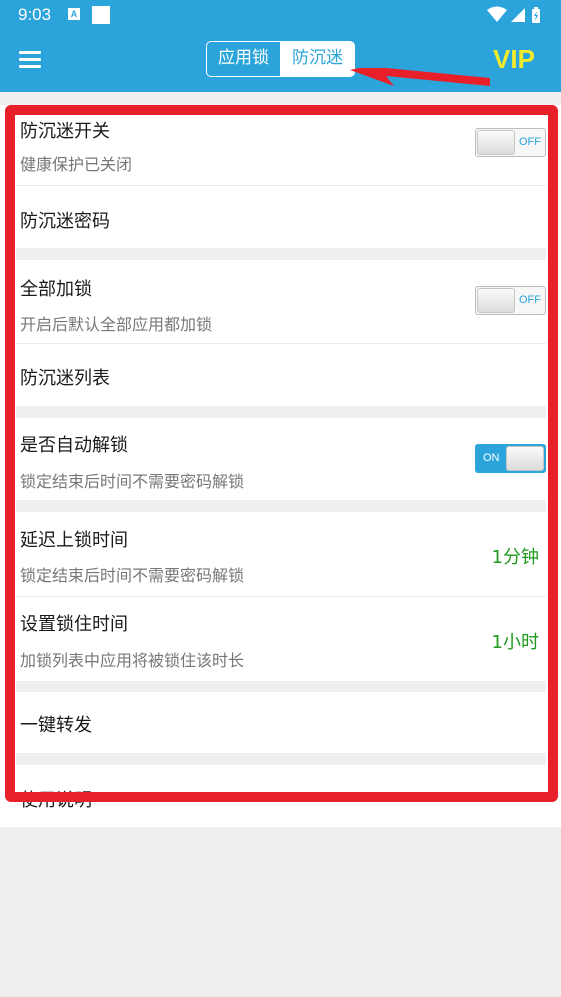 This screenshot has height=997, width=561. Describe the element at coordinates (65, 131) in the screenshot. I see `anti-addiction-title: 防沉迷开关` at that location.